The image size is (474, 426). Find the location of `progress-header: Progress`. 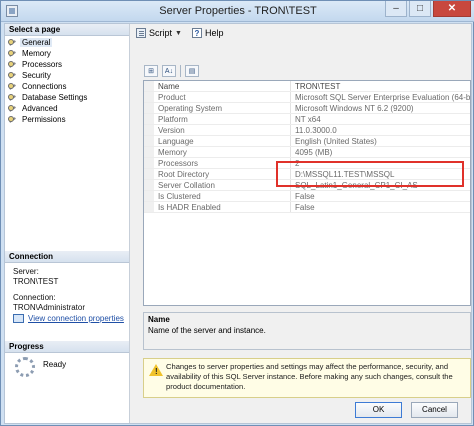

progress-header: Progress is located at coordinates (67, 347).